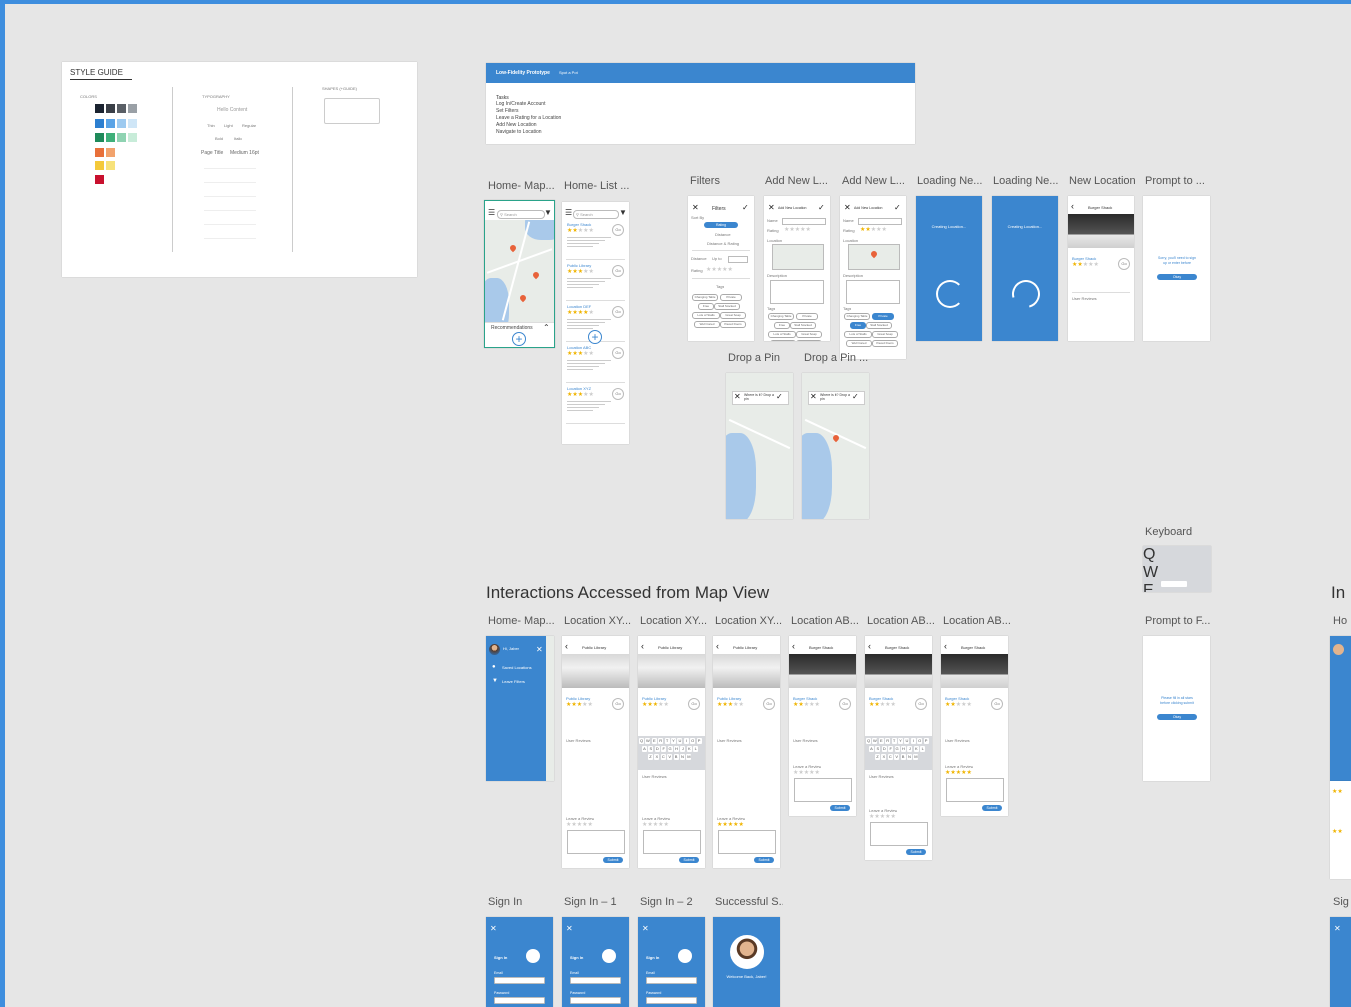  I want to click on keyboard-key: Z, so click(650, 757).